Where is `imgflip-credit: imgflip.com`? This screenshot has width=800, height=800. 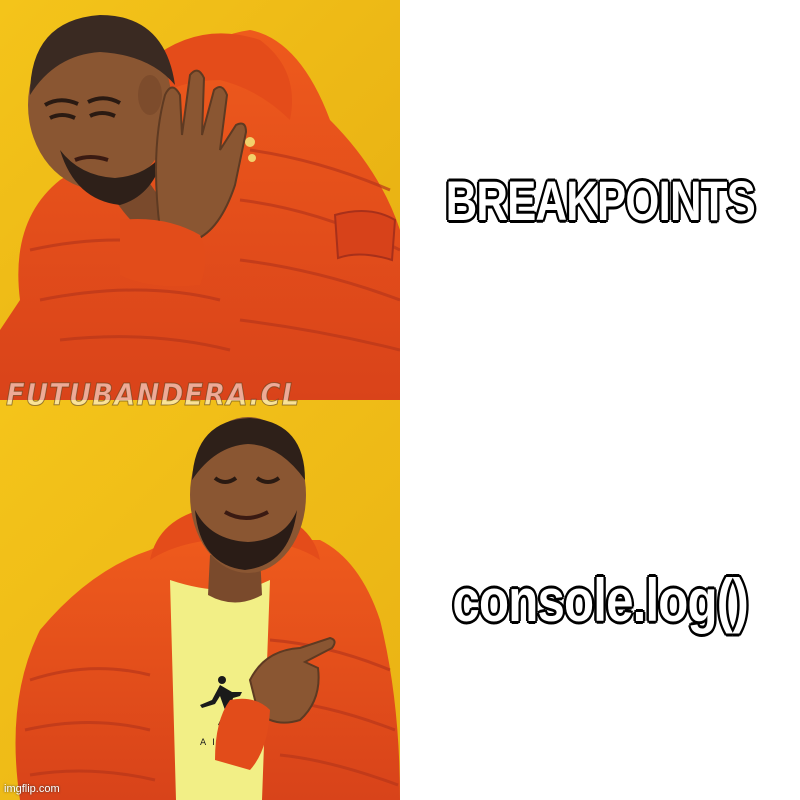
imgflip-credit: imgflip.com is located at coordinates (32, 789).